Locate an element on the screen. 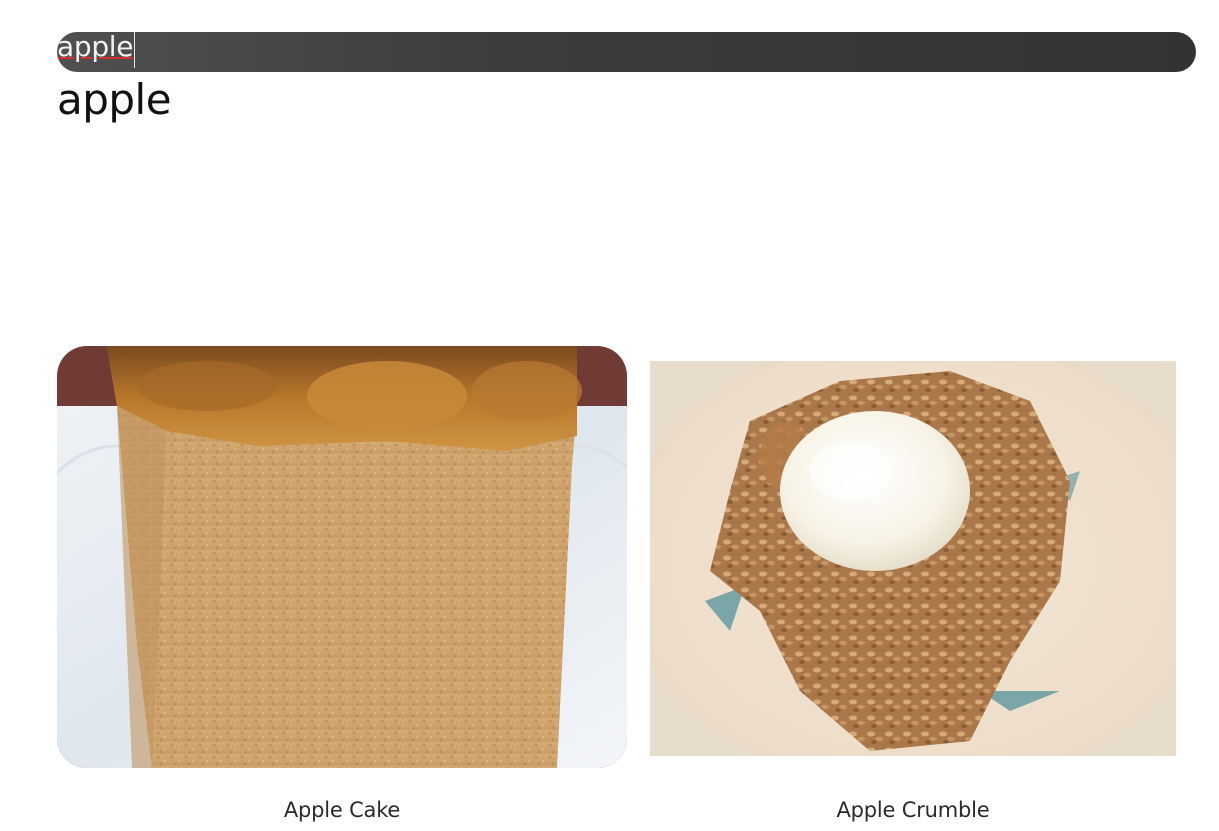 This screenshot has height=831, width=1219. search-input-text: apple is located at coordinates (95, 49).